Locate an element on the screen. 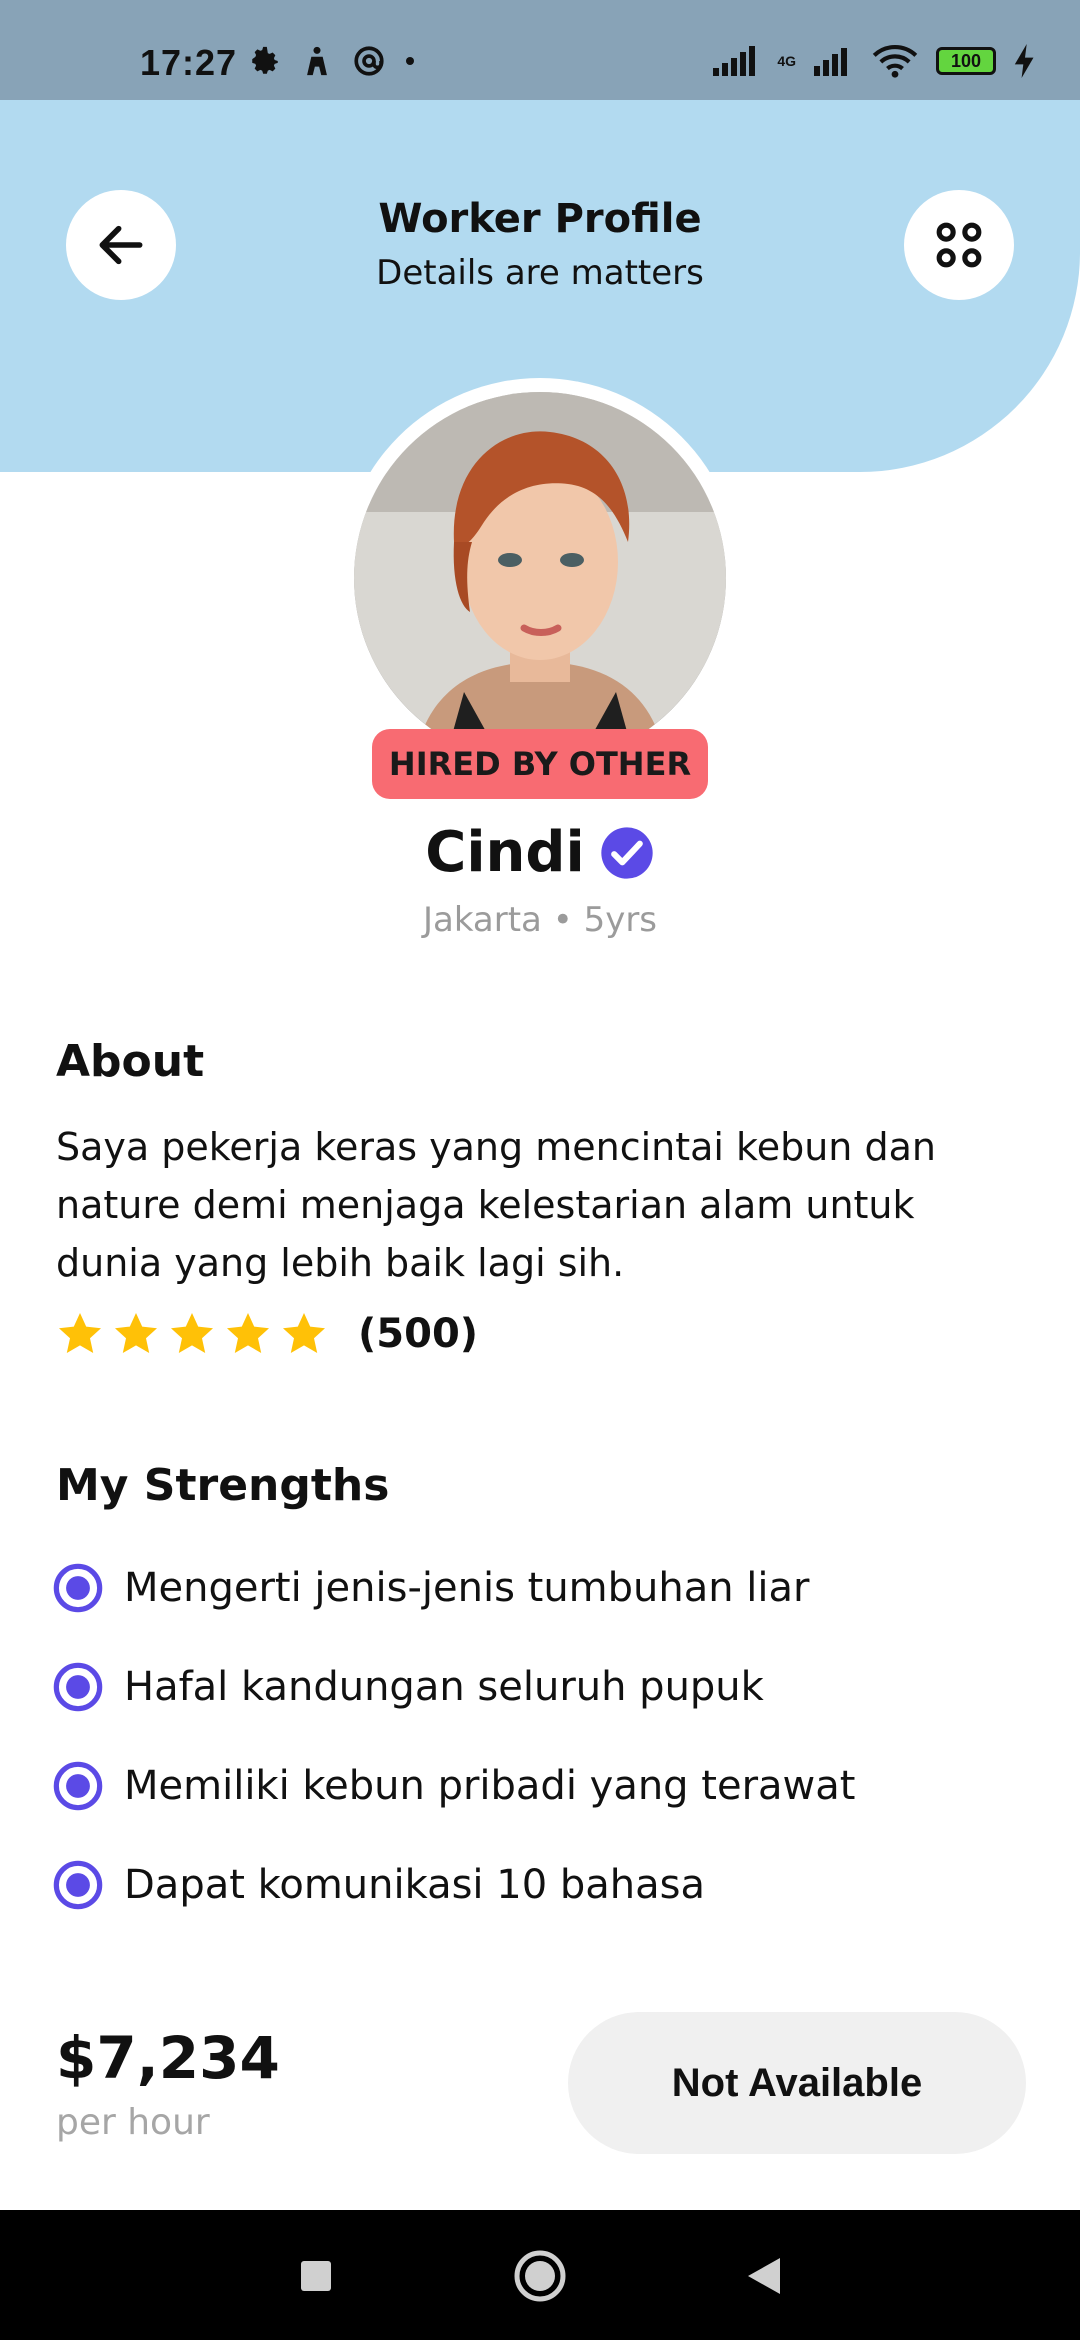 Image resolution: width=1080 pixels, height=2340 pixels. strength-label: Memiliki kebun pribadi yang terawat is located at coordinates (490, 1786).